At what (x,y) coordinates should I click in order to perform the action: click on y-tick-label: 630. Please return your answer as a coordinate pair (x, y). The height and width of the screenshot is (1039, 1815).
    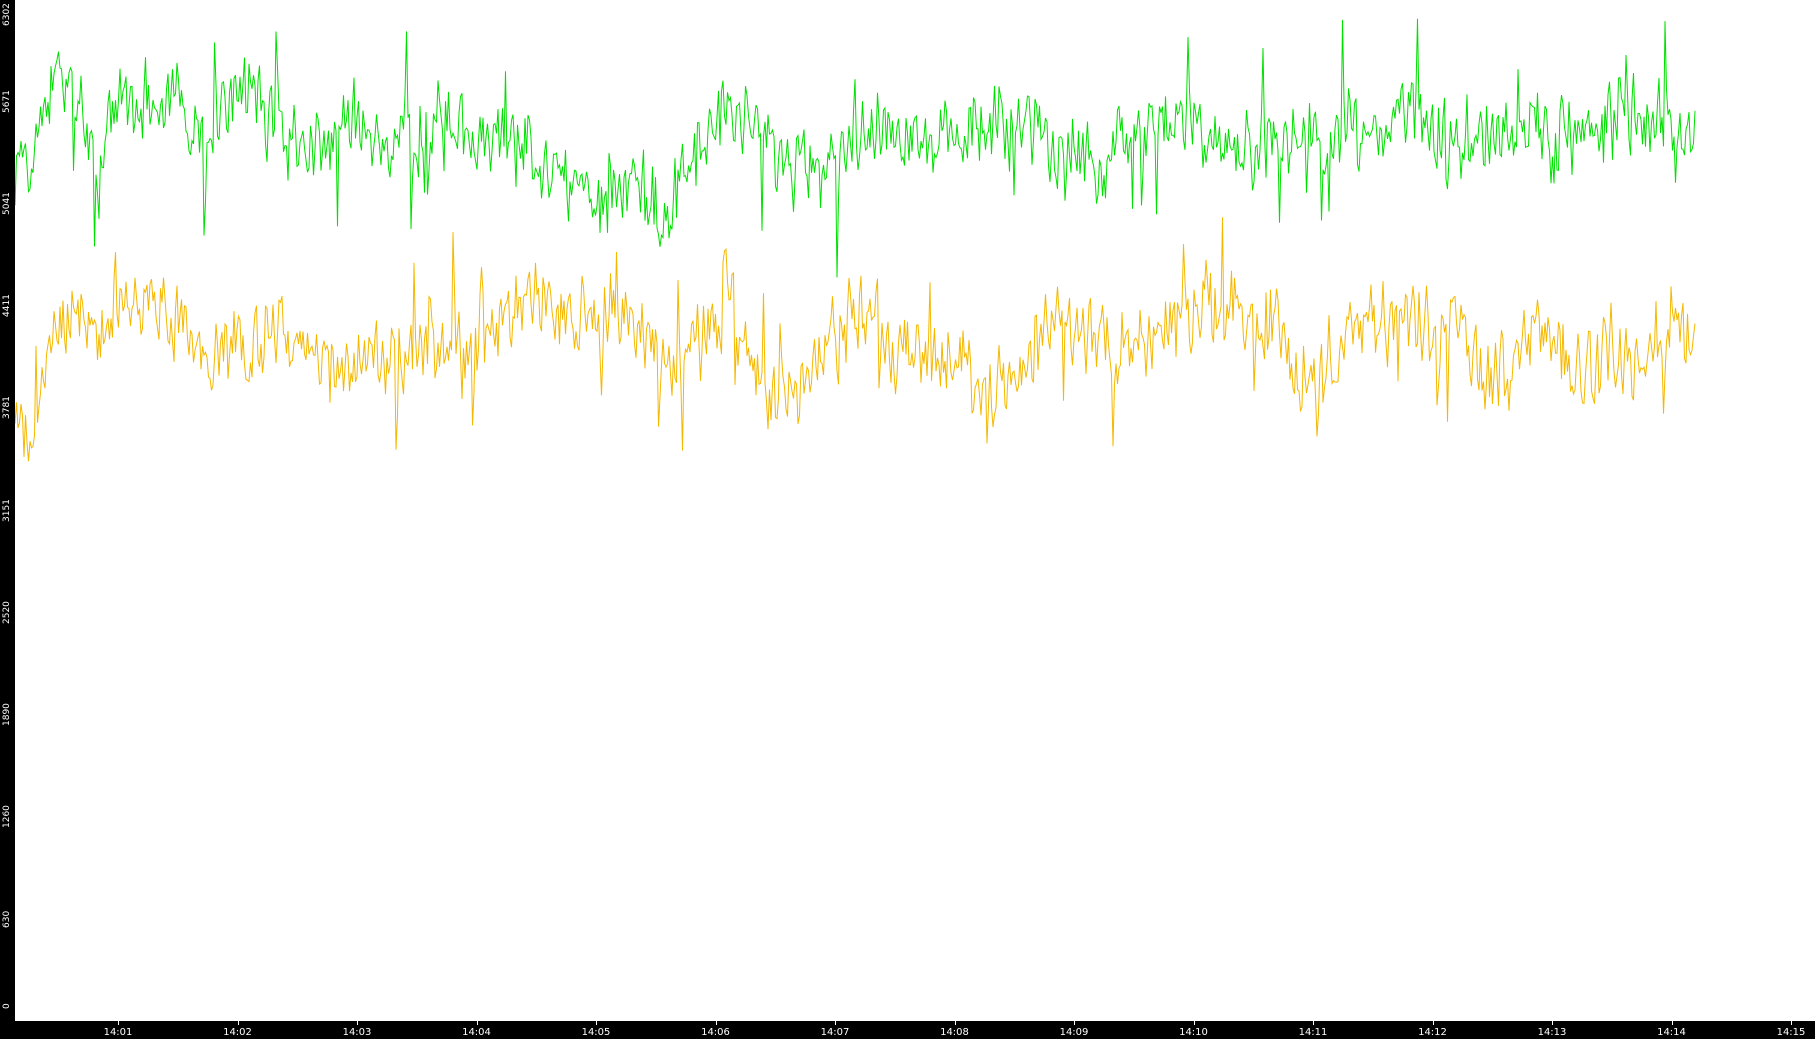
    Looking at the image, I should click on (7, 919).